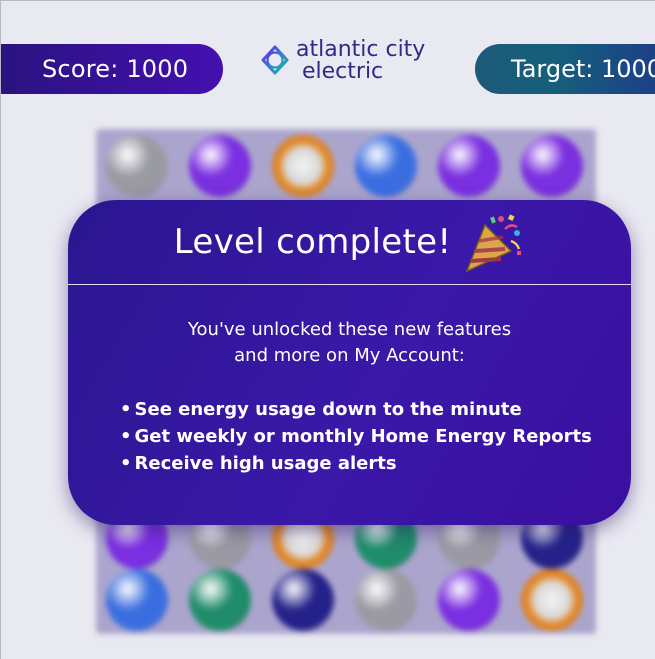 The image size is (655, 659). I want to click on score-text: Score: 1000, so click(115, 69).